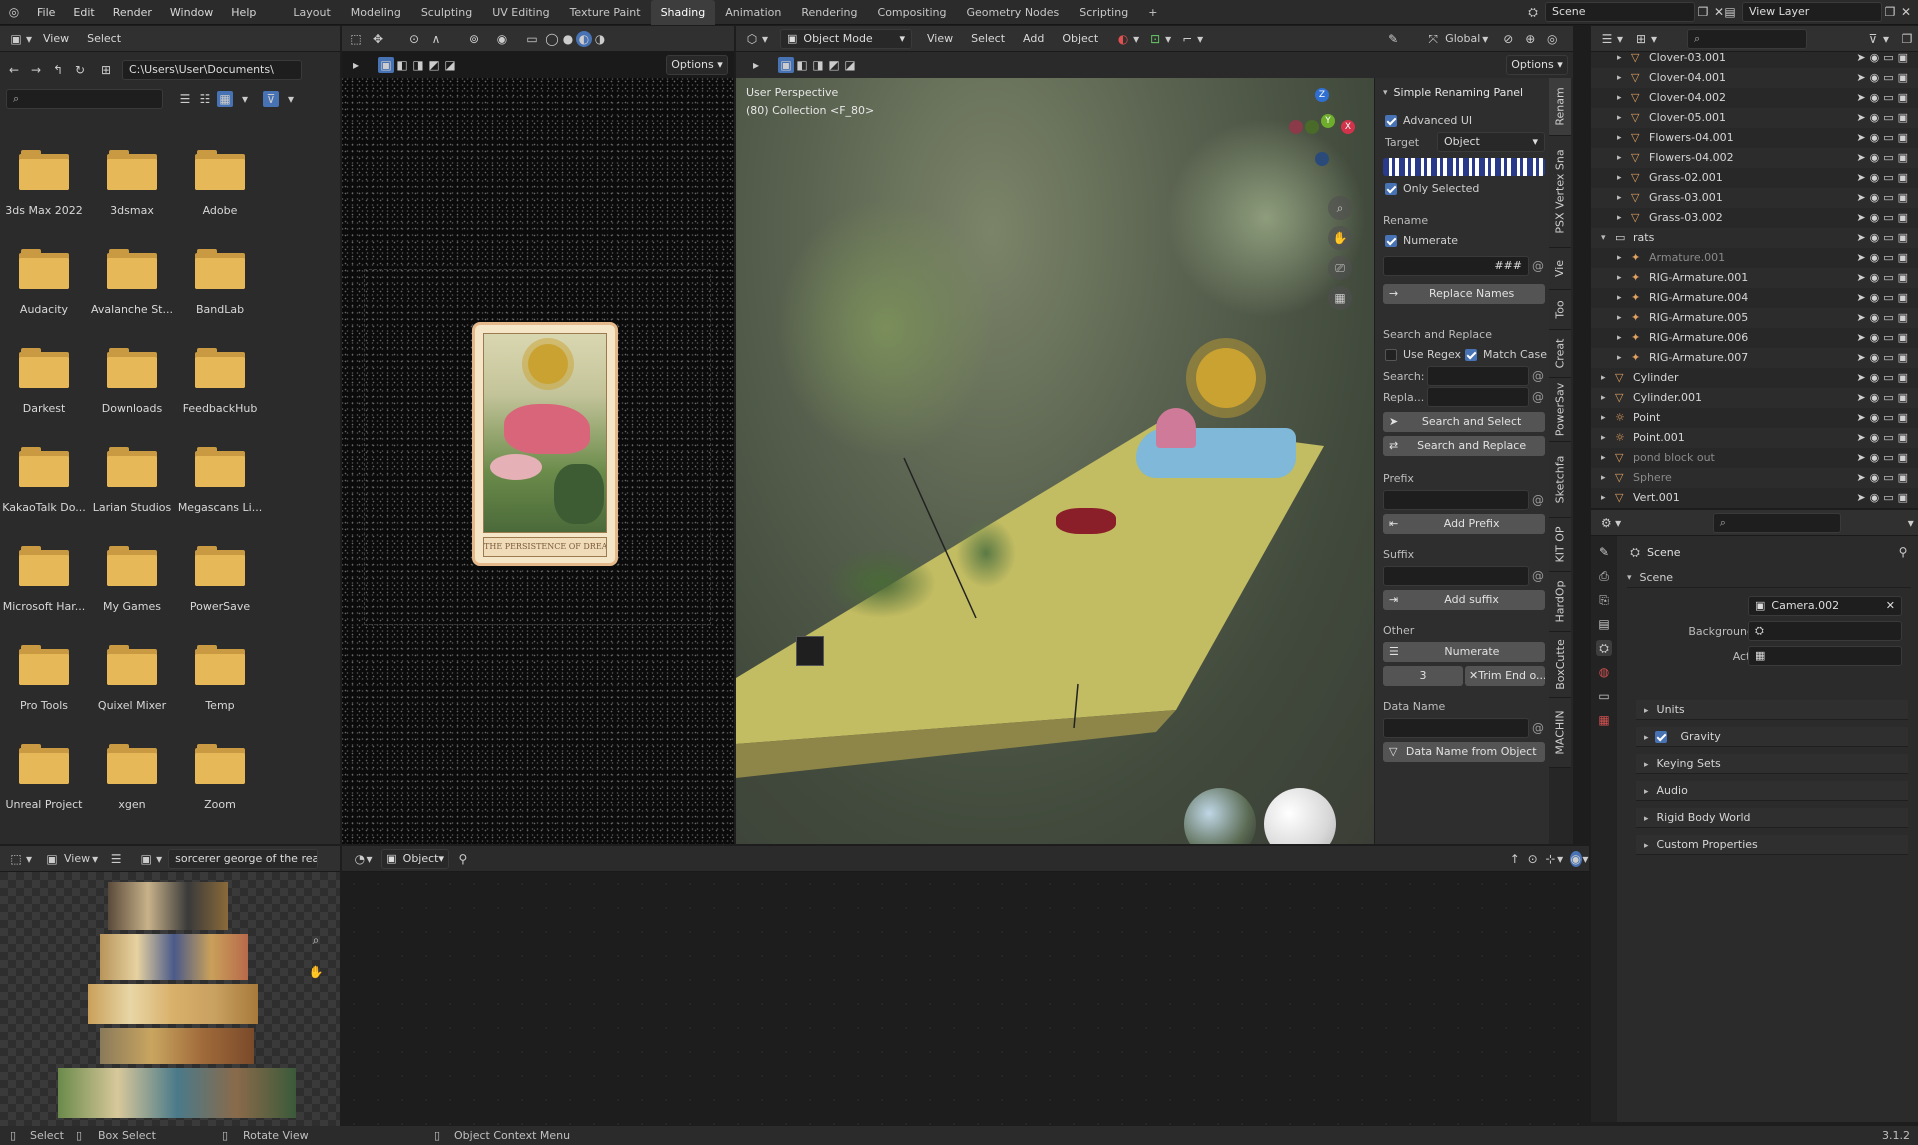 This screenshot has width=1918, height=1145. What do you see at coordinates (1340, 268) in the screenshot?
I see `camera-view-icon: ⎚` at bounding box center [1340, 268].